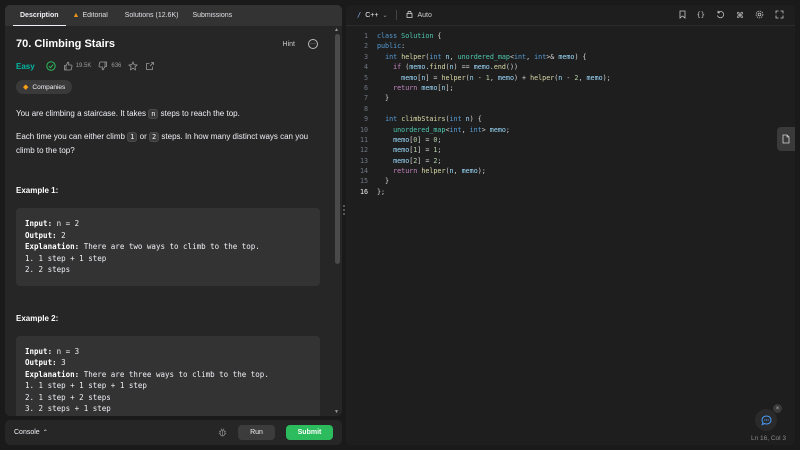  I want to click on auto-complete-toggle: Auto, so click(419, 15).